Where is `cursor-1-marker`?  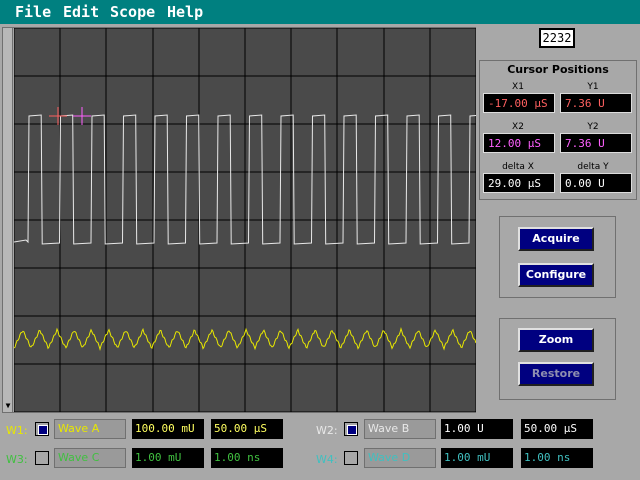
cursor-1-marker is located at coordinates (58, 116).